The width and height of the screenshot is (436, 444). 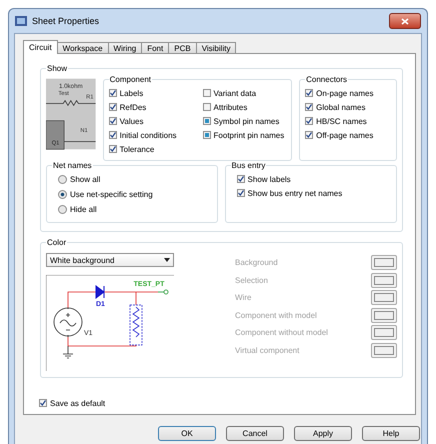 I want to click on tab: Workspace, so click(x=82, y=48).